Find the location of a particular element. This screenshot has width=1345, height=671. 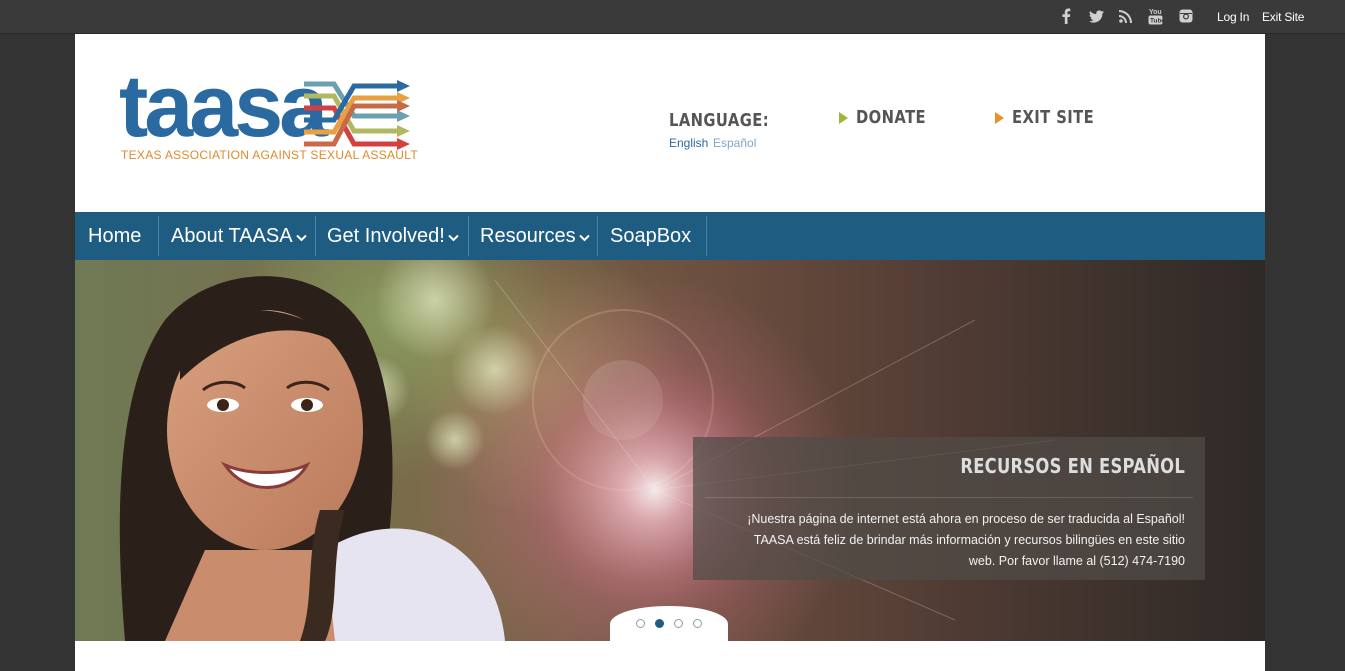

nav-item-label: SoapBox is located at coordinates (651, 235).